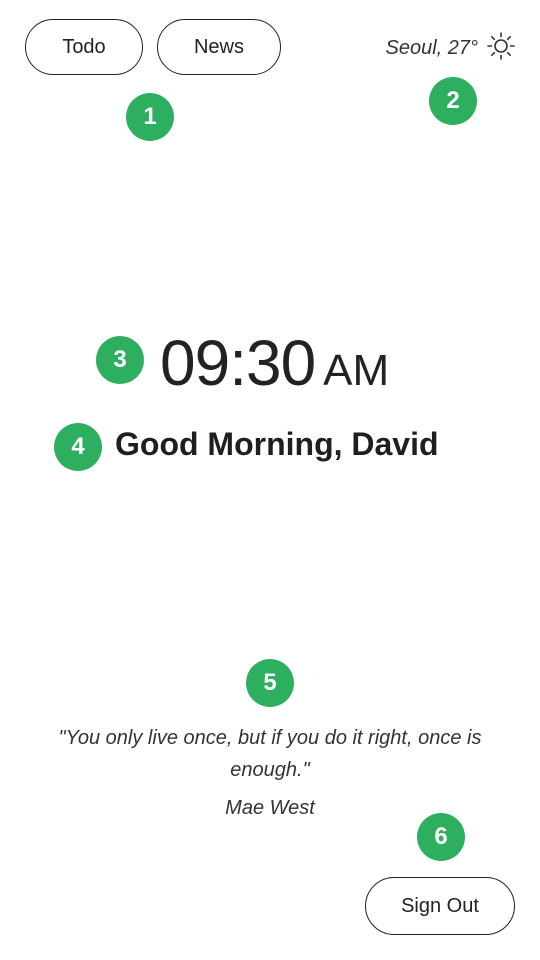 The width and height of the screenshot is (540, 960). I want to click on marker-badge-5: 5, so click(270, 683).